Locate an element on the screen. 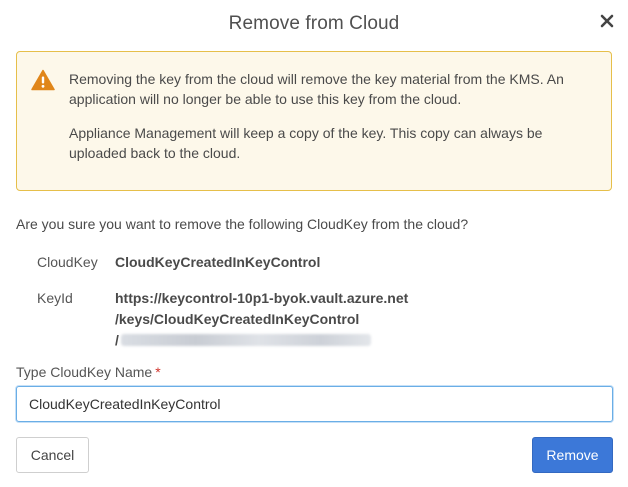  cloudkey-value: CloudKeyCreatedInKeyControl is located at coordinates (218, 262).